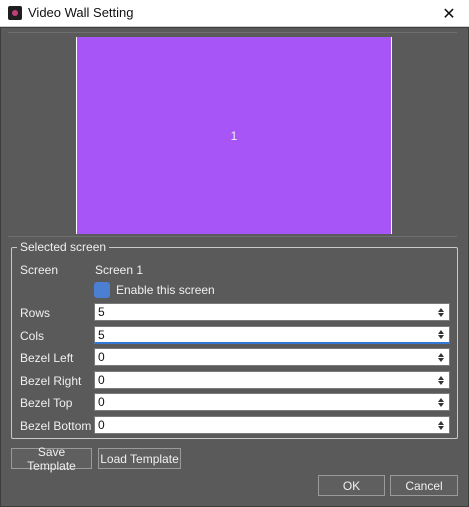 The image size is (469, 507). What do you see at coordinates (51, 459) in the screenshot?
I see `save-template-button: Save Template` at bounding box center [51, 459].